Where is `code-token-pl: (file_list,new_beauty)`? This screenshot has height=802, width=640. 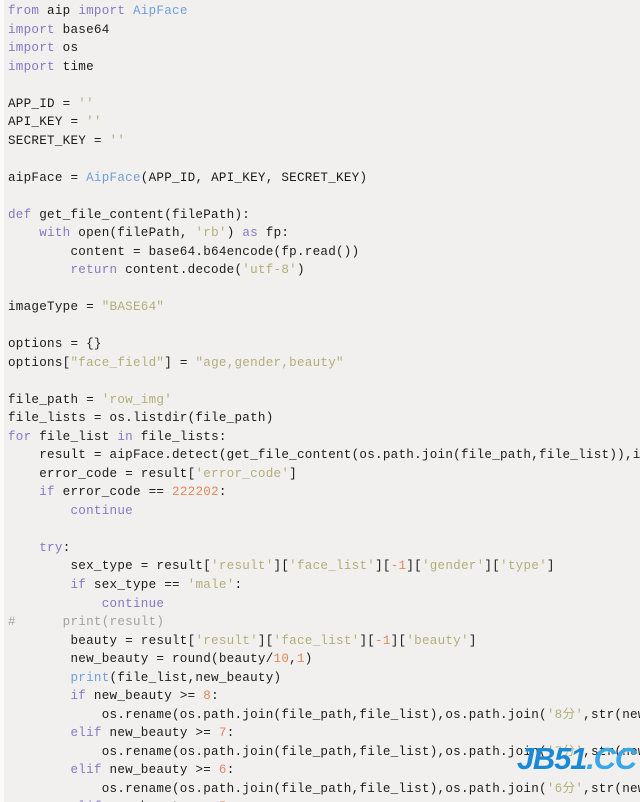 code-token-pl: (file_list,new_beauty) is located at coordinates (195, 677).